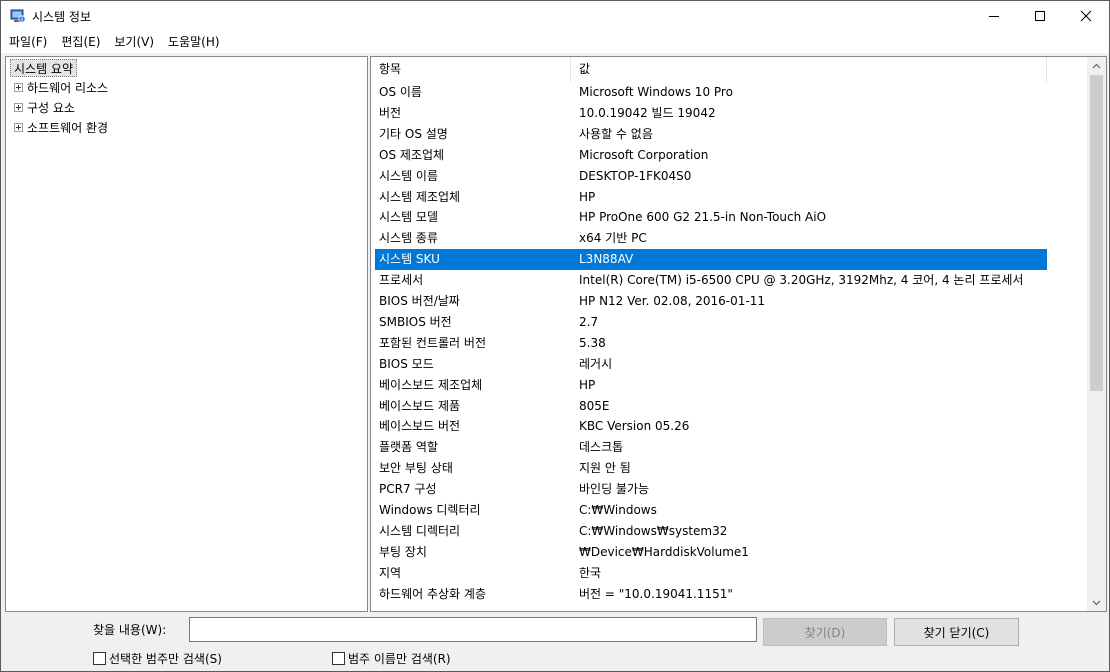 The width and height of the screenshot is (1110, 672). Describe the element at coordinates (409, 217) in the screenshot. I see `row-item-name: 시스템 모델` at that location.